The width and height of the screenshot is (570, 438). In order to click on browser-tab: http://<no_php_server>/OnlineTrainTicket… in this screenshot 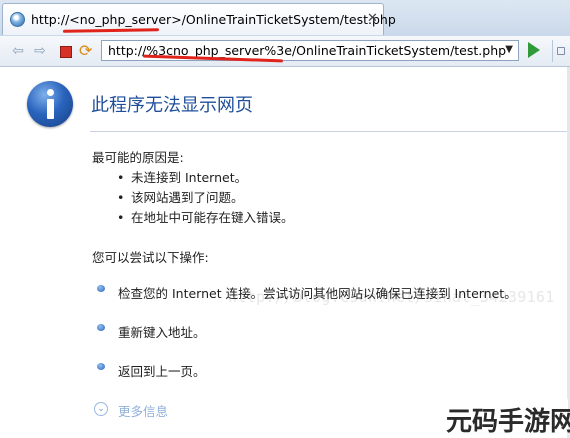, I will do `click(199, 19)`.